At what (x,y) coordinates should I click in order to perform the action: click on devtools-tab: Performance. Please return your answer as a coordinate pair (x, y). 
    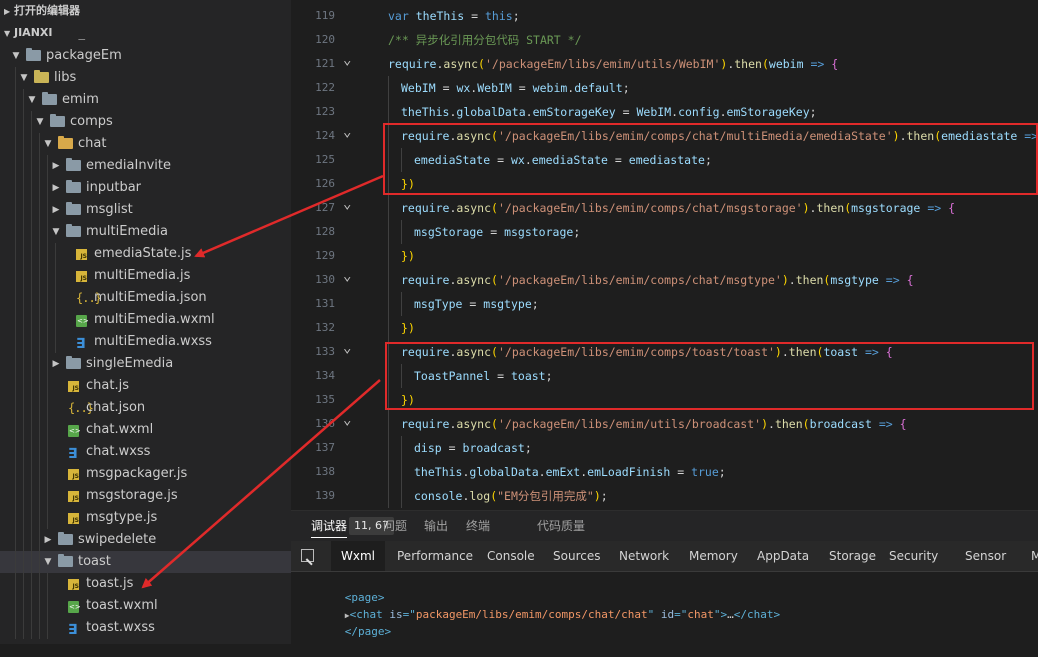
    Looking at the image, I should click on (435, 556).